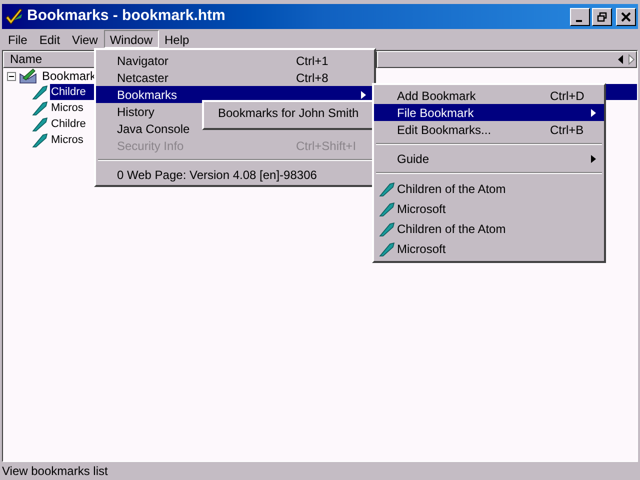 The image size is (640, 480). What do you see at coordinates (55, 471) in the screenshot?
I see `status-text: View bookmarks list` at bounding box center [55, 471].